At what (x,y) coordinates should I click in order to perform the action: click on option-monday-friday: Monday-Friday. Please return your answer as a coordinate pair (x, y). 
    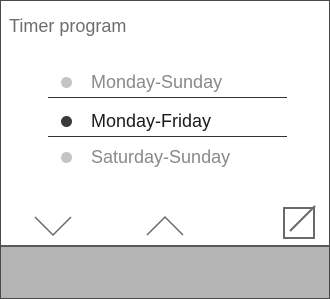
    Looking at the image, I should click on (136, 121).